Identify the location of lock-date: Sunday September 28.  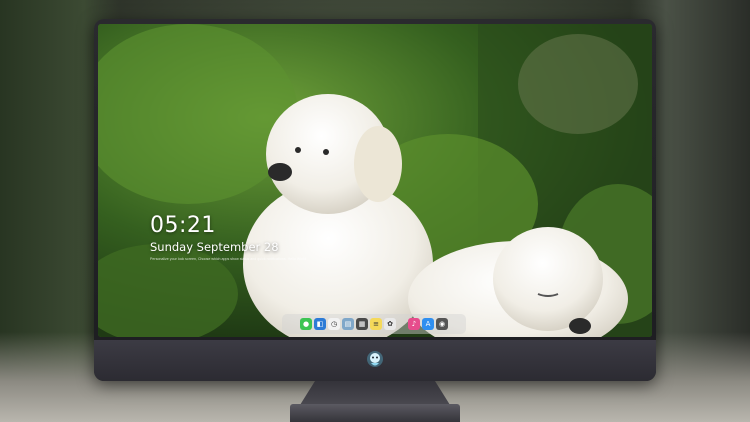
(214, 247).